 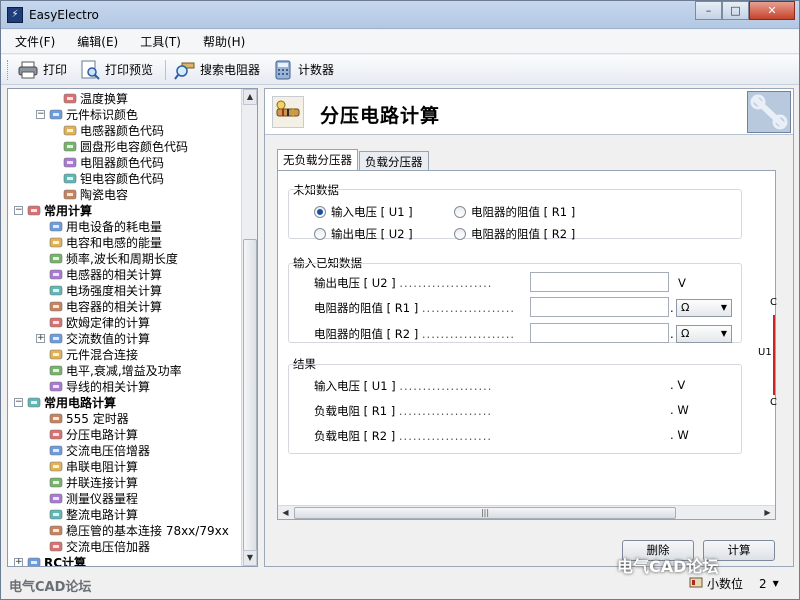 What do you see at coordinates (97, 41) in the screenshot?
I see `menu-edit: 编辑(E)` at bounding box center [97, 41].